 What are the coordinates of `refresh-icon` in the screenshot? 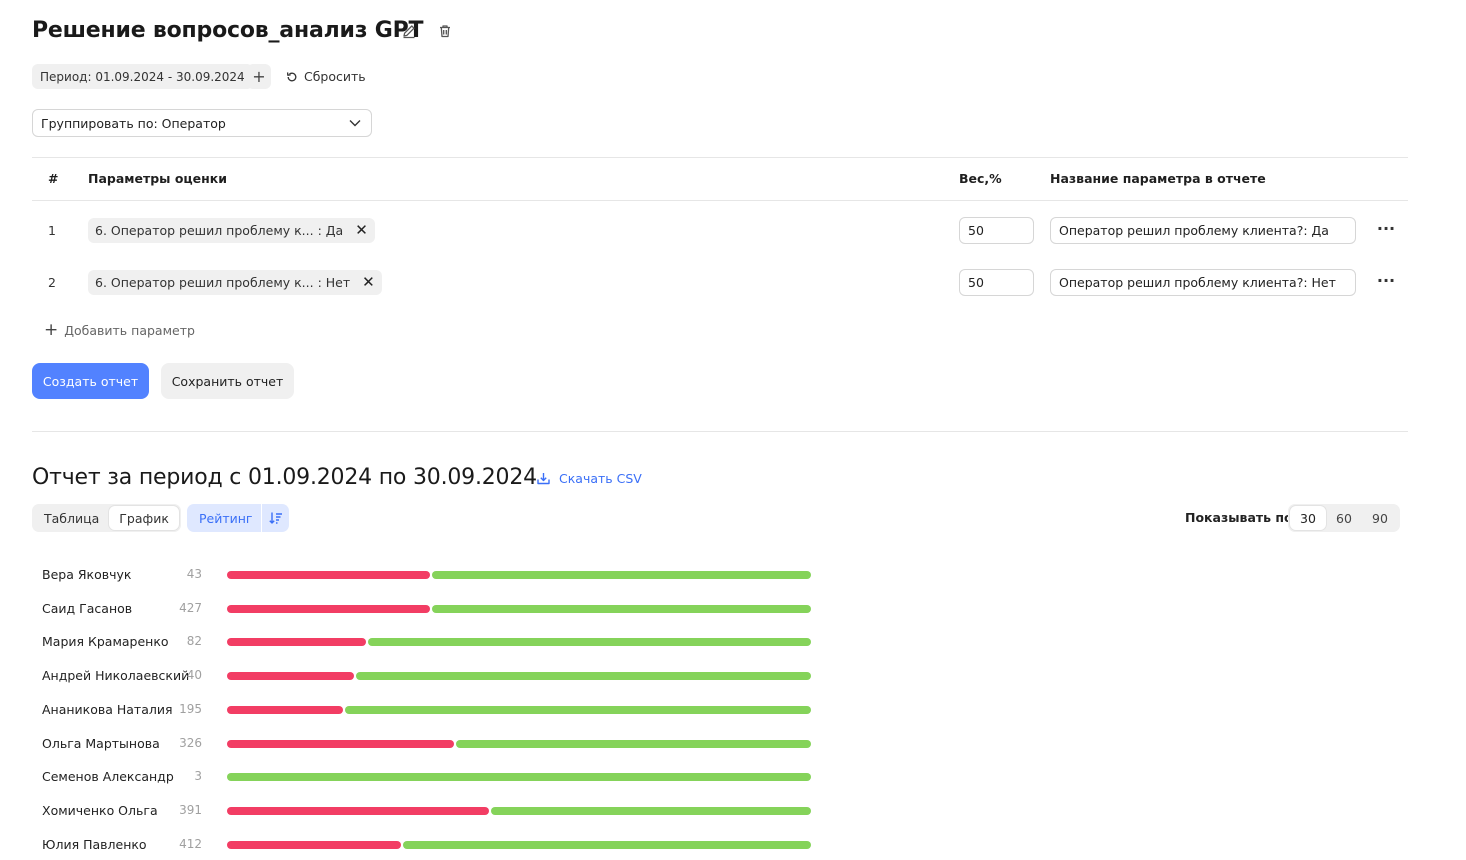 It's located at (291, 76).